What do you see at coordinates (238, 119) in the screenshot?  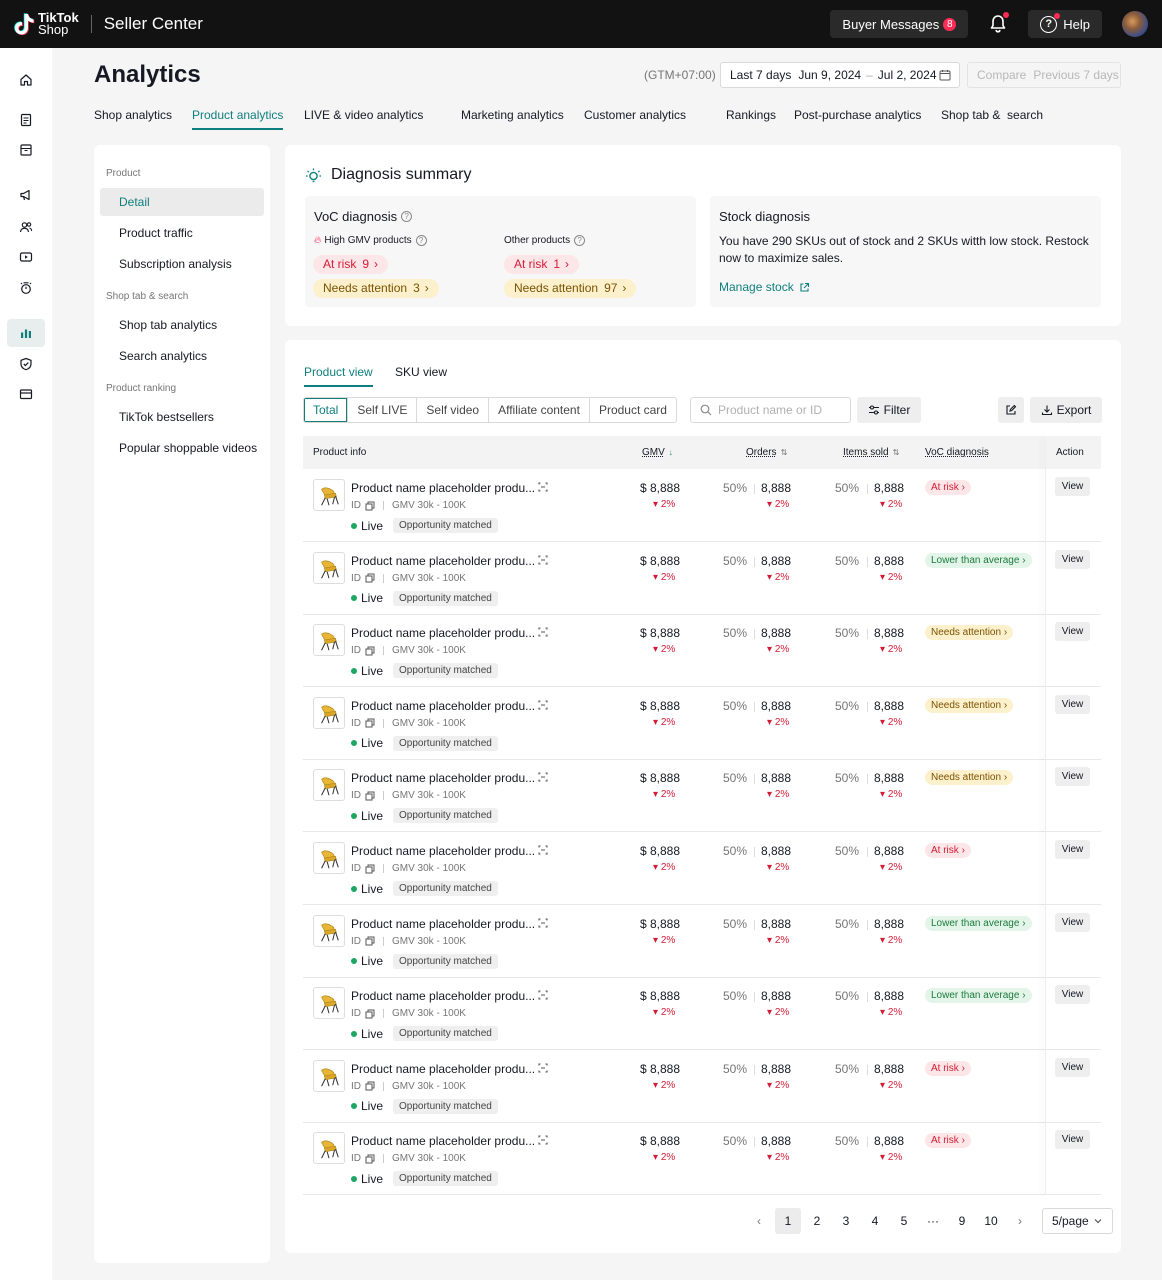 I see `tab-product-analytics: Product analytics` at bounding box center [238, 119].